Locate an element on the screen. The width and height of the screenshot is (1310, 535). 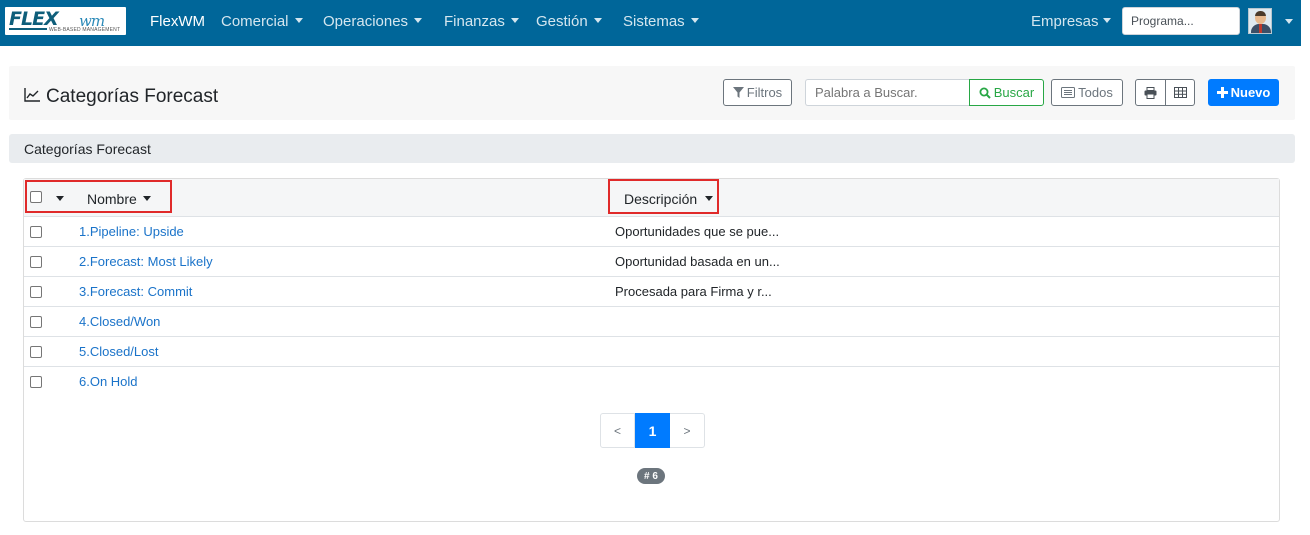
filters-button: Filtros is located at coordinates (757, 92).